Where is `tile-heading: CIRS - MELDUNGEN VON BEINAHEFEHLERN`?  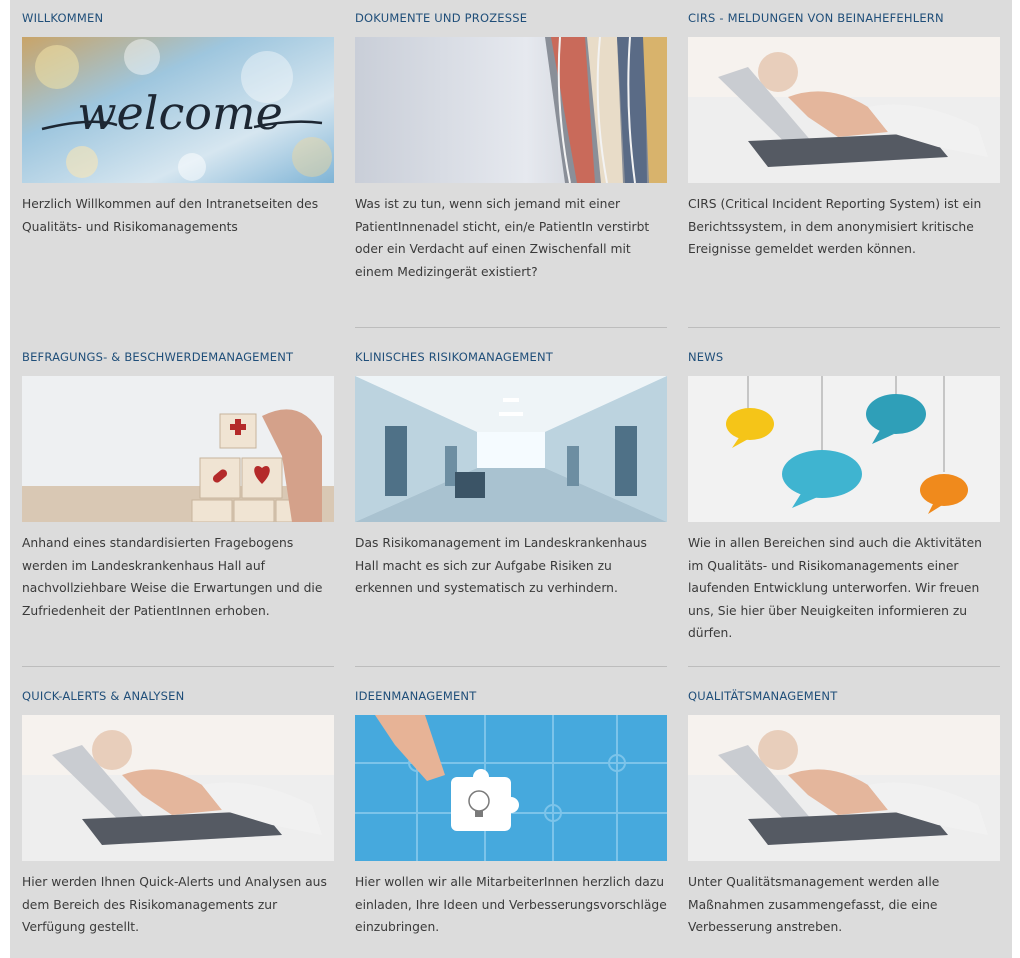
tile-heading: CIRS - MELDUNGEN VON BEINAHEFEHLERN is located at coordinates (816, 18).